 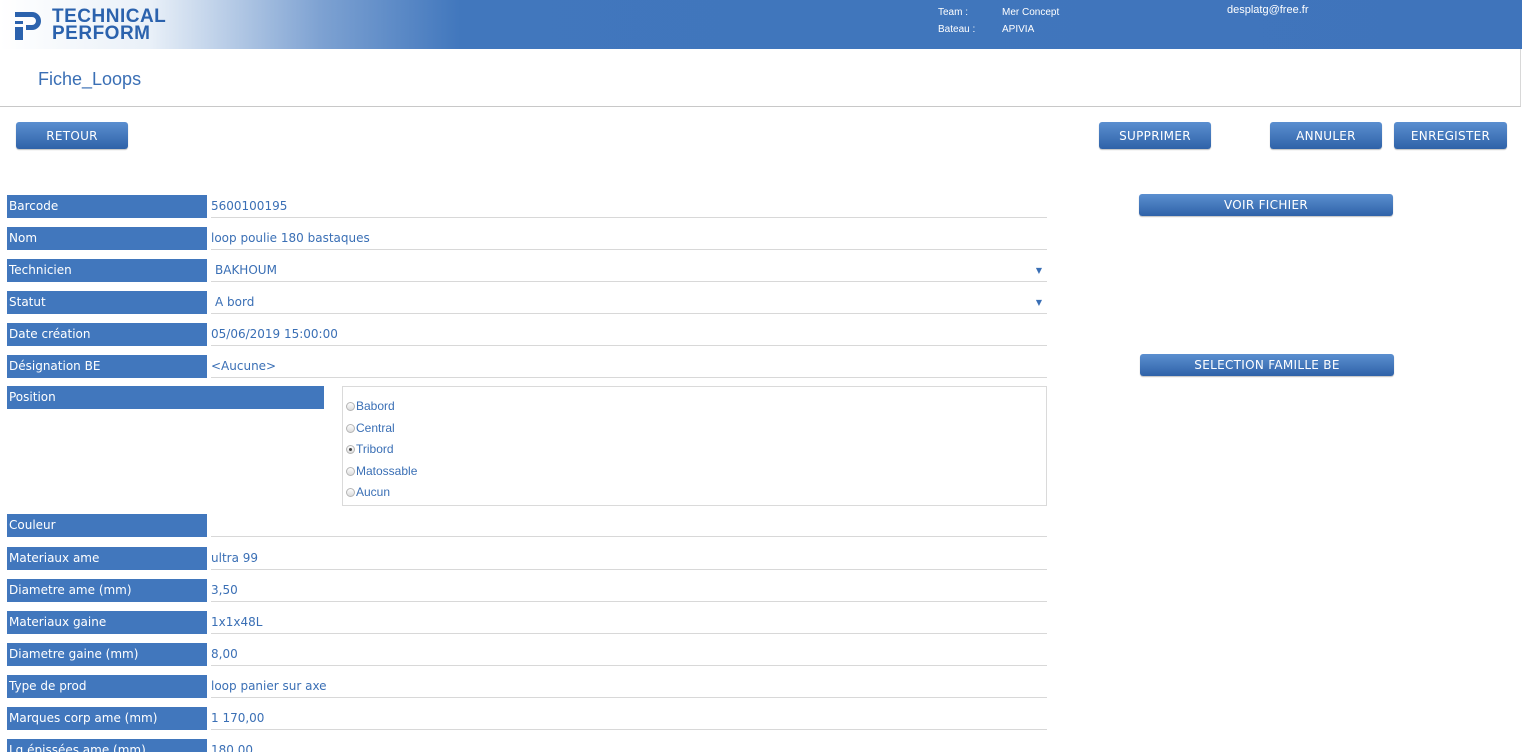 What do you see at coordinates (629, 558) in the screenshot?
I see `materiaux-ame-field: ultra 99` at bounding box center [629, 558].